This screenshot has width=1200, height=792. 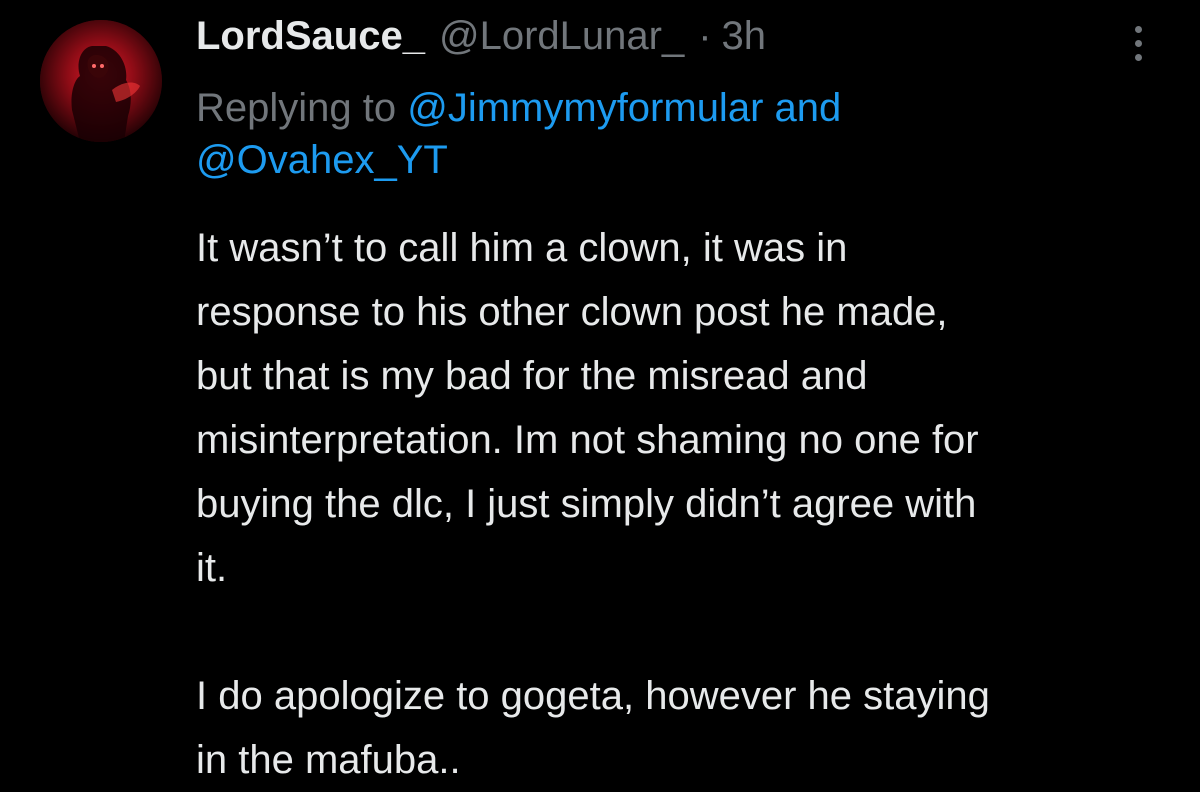 What do you see at coordinates (585, 108) in the screenshot?
I see `mention-link: @Jimmymyformular` at bounding box center [585, 108].